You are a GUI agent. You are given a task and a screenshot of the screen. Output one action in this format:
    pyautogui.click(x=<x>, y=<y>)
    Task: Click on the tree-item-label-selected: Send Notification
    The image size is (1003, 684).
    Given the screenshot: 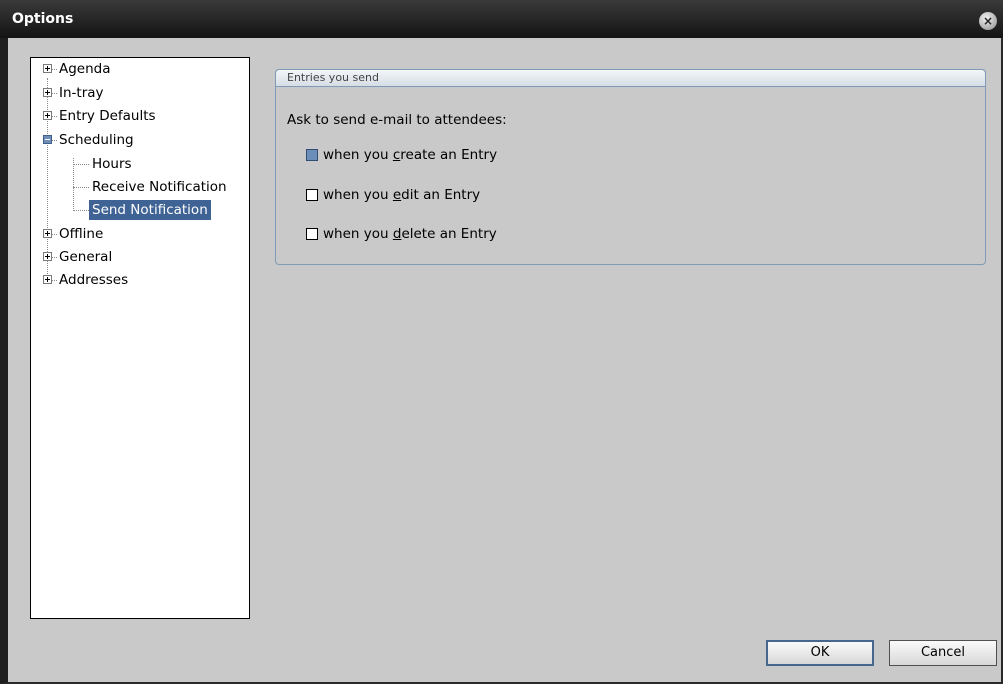 What is the action you would take?
    pyautogui.click(x=150, y=210)
    